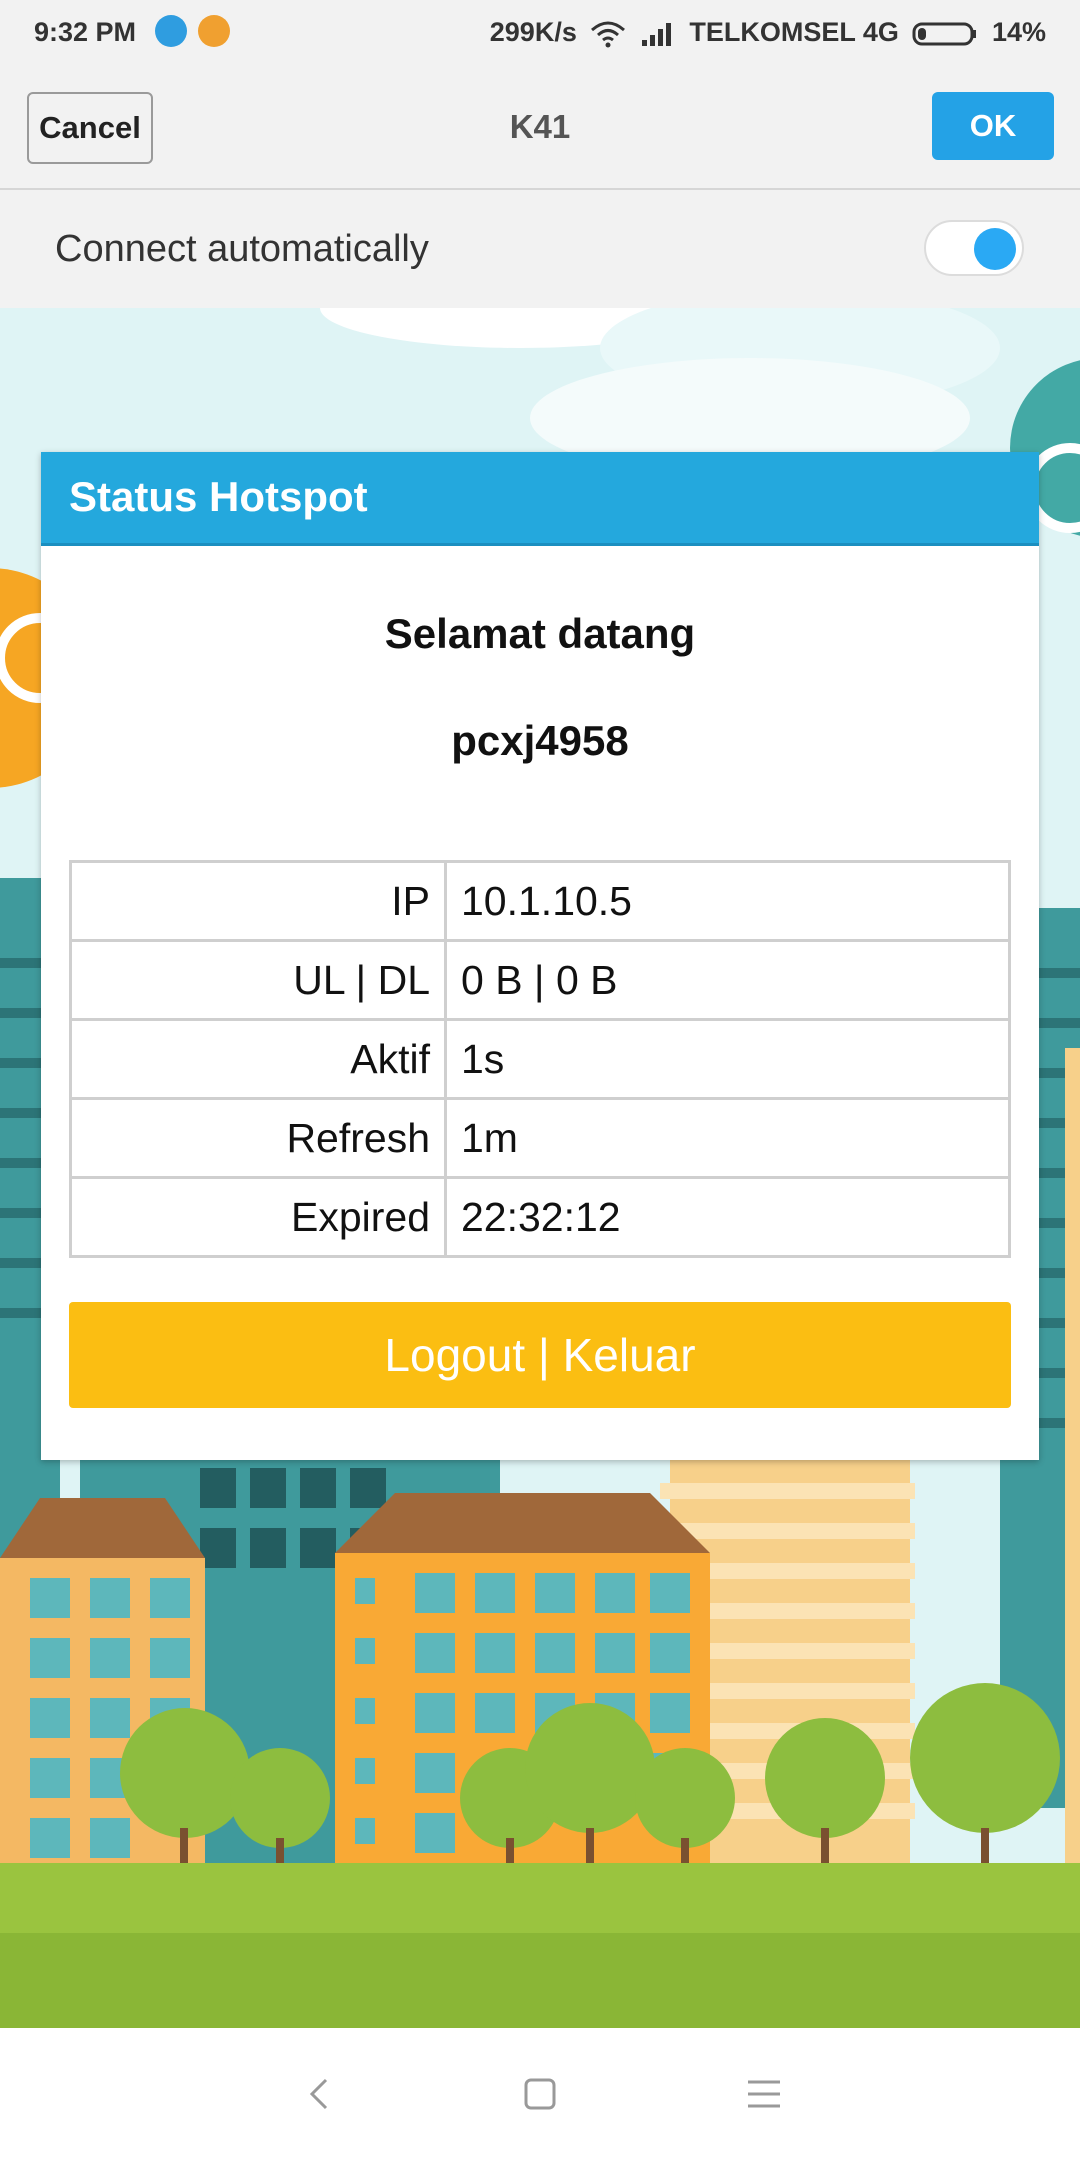 This screenshot has height=2160, width=1080. Describe the element at coordinates (540, 633) in the screenshot. I see `welcome-text: Selamat datang` at that location.